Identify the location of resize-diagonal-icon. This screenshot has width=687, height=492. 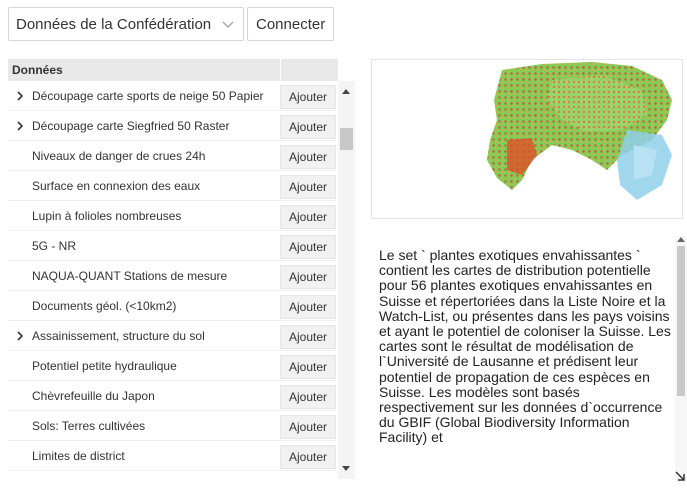
(680, 476).